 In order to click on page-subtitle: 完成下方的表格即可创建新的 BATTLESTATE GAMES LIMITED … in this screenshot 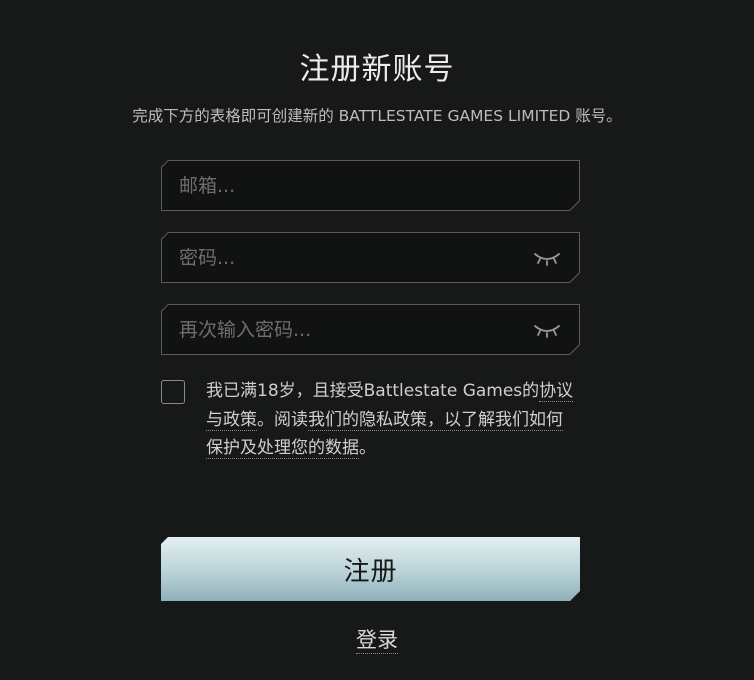, I will do `click(377, 116)`.